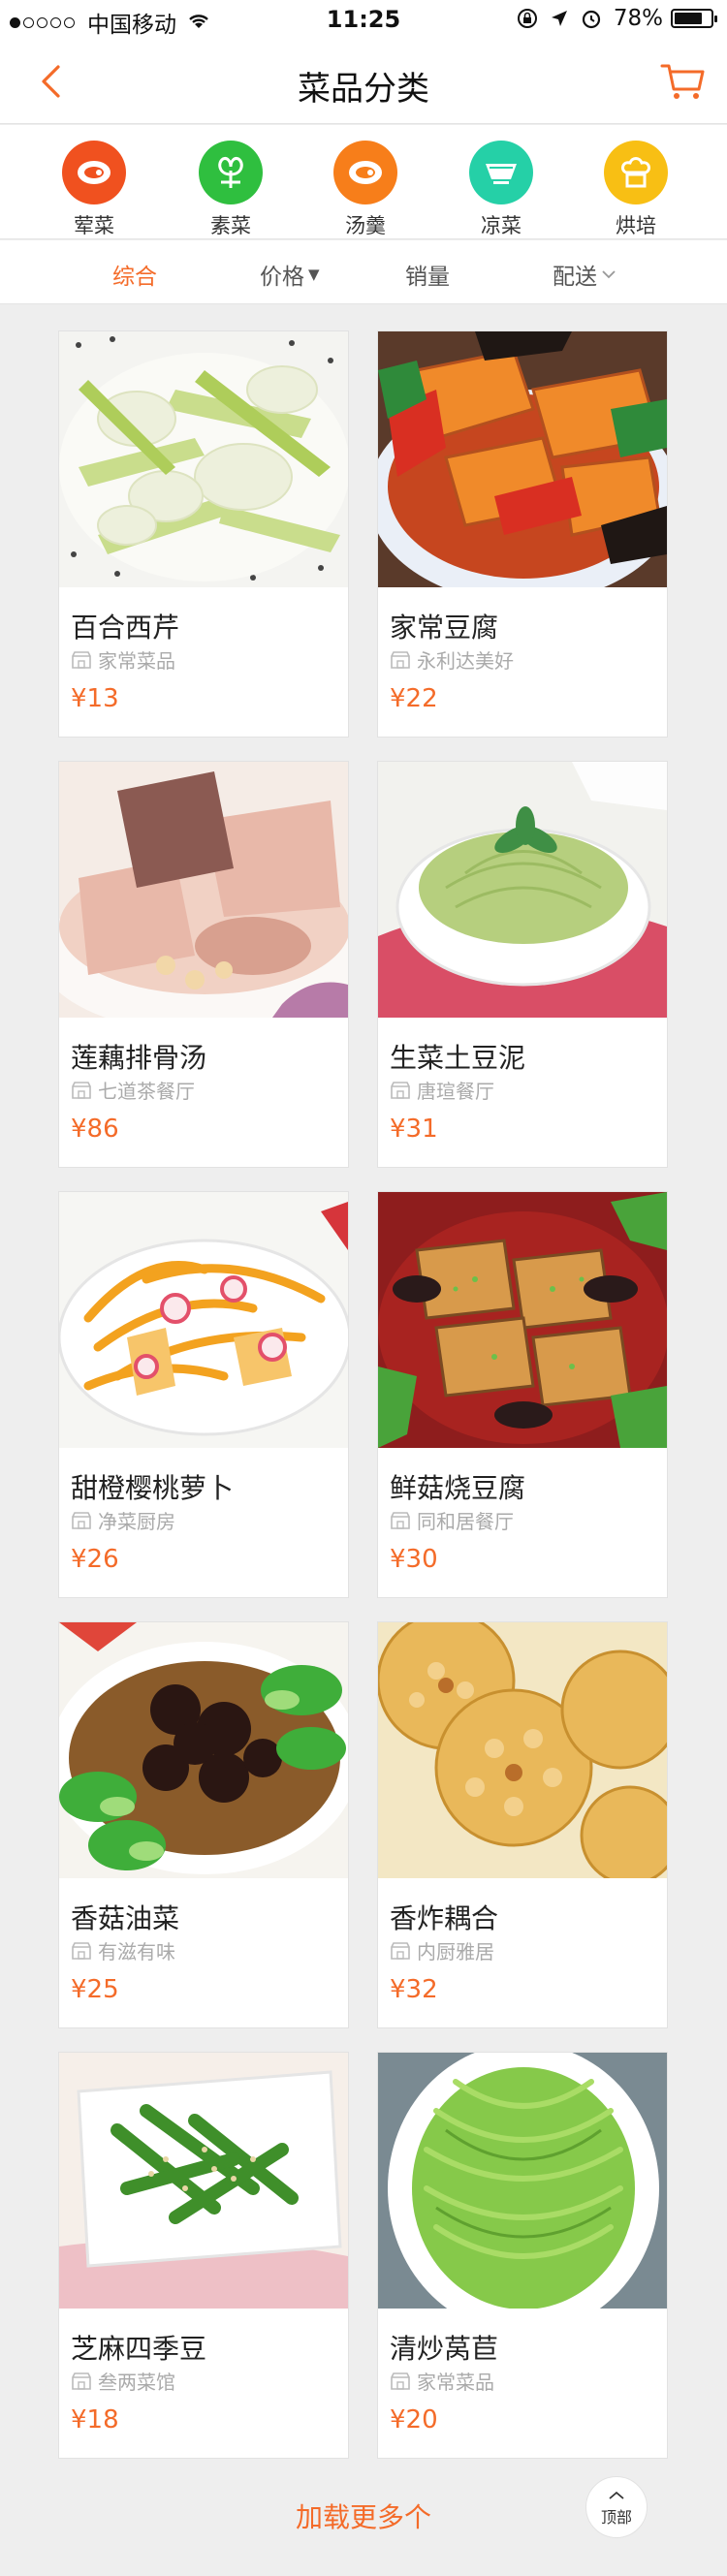 The height and width of the screenshot is (2576, 727). I want to click on sort-sales: 销量, so click(427, 274).